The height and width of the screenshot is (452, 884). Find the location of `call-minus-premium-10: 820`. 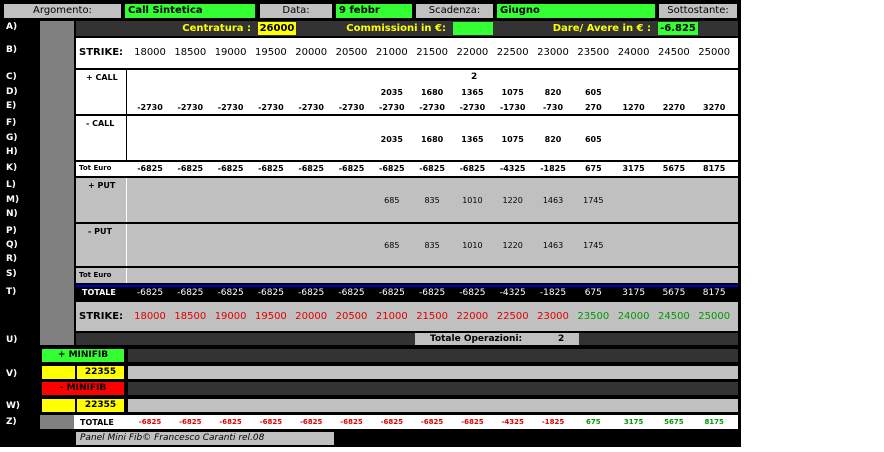

call-minus-premium-10: 820 is located at coordinates (553, 139).